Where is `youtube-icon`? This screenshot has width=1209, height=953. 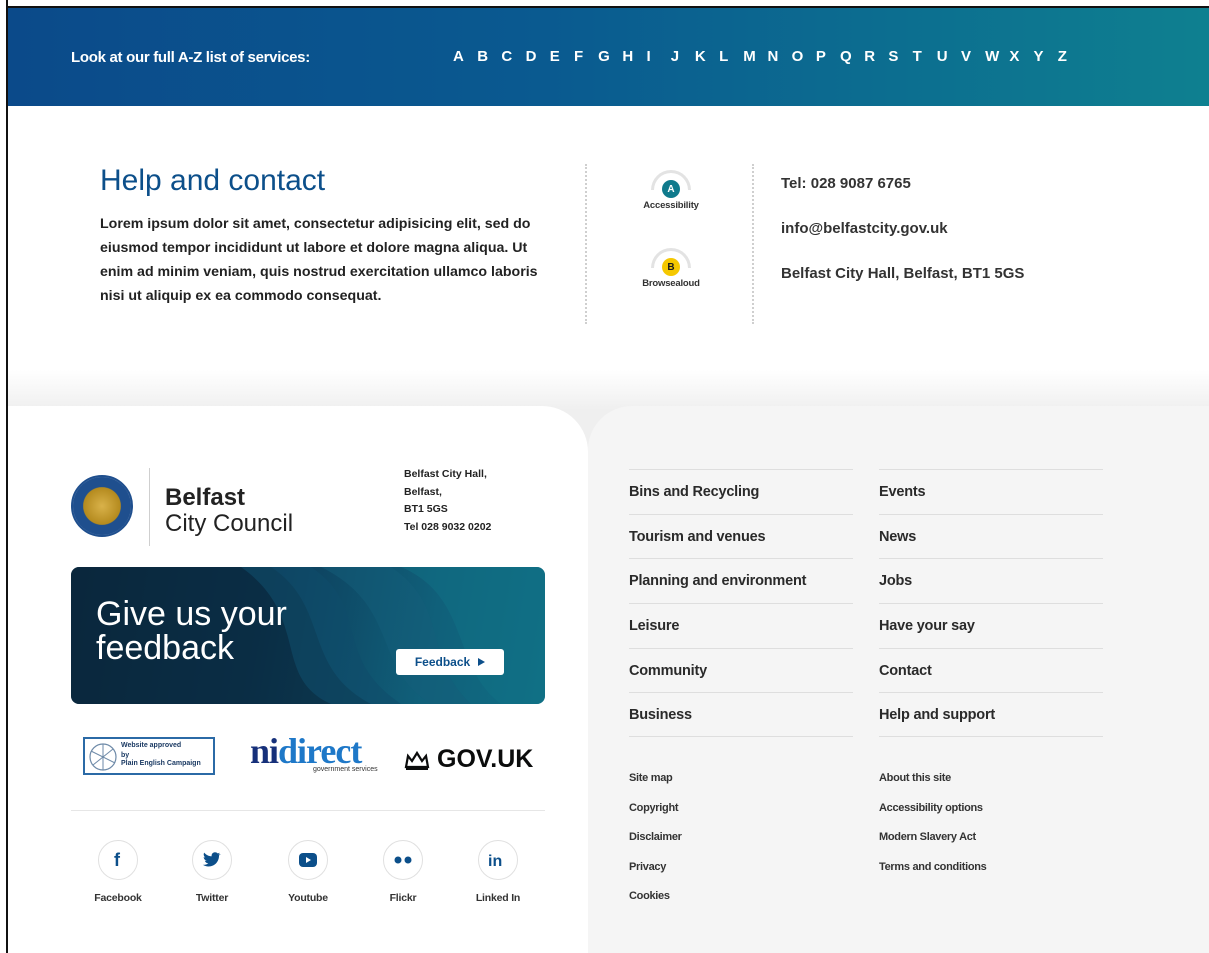 youtube-icon is located at coordinates (308, 860).